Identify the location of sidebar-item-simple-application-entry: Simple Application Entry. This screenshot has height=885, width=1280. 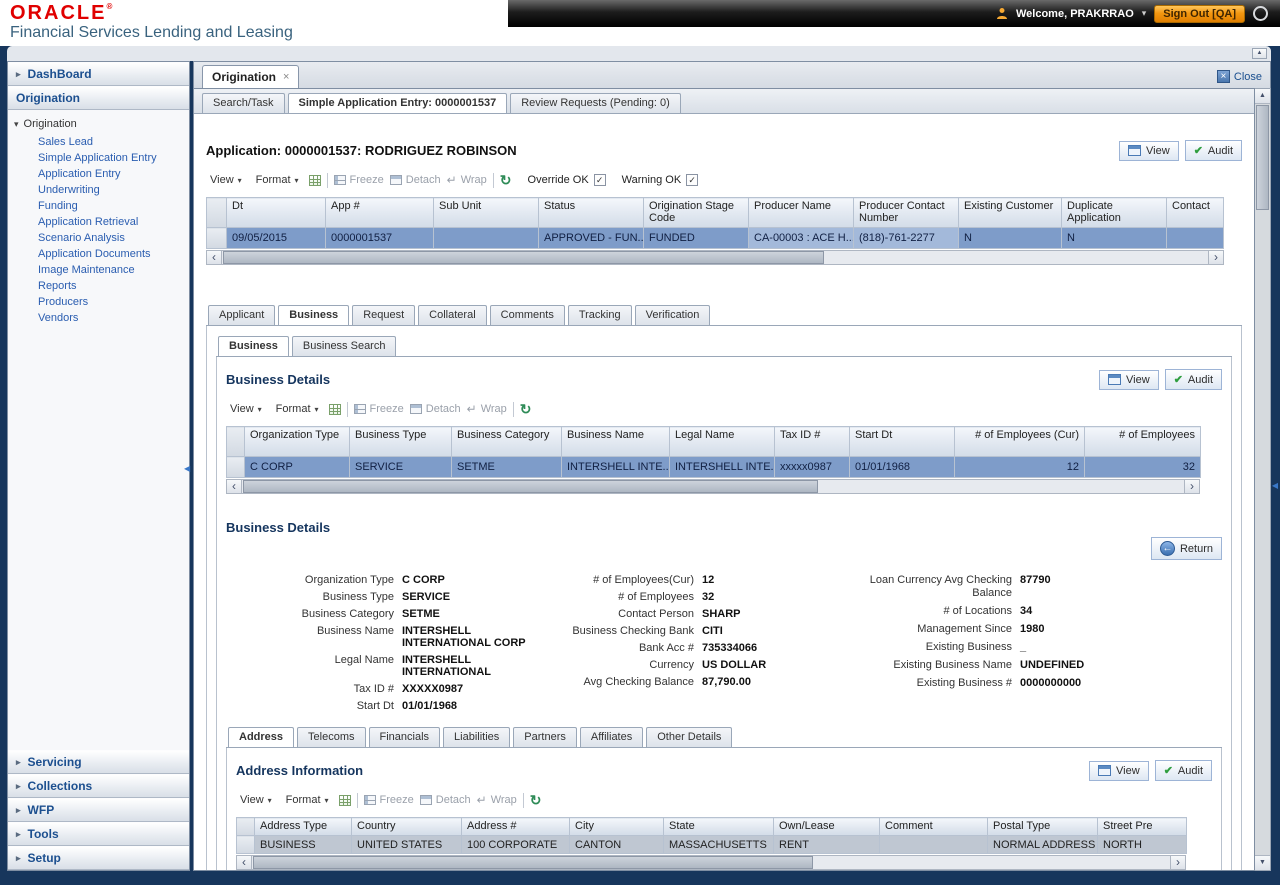
(98, 158).